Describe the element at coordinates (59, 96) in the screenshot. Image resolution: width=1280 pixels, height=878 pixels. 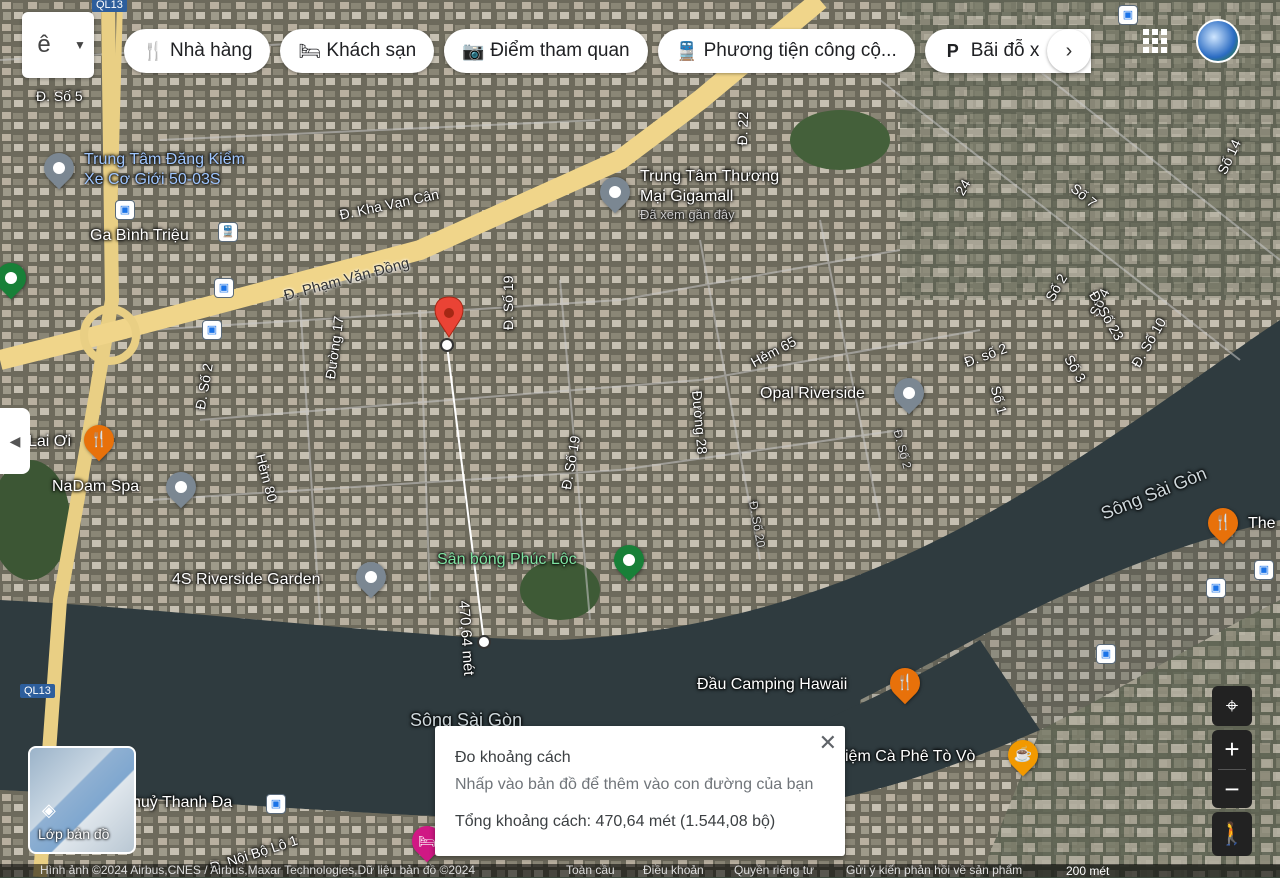
I see `road-label-so-5: Đ. Số 5` at that location.